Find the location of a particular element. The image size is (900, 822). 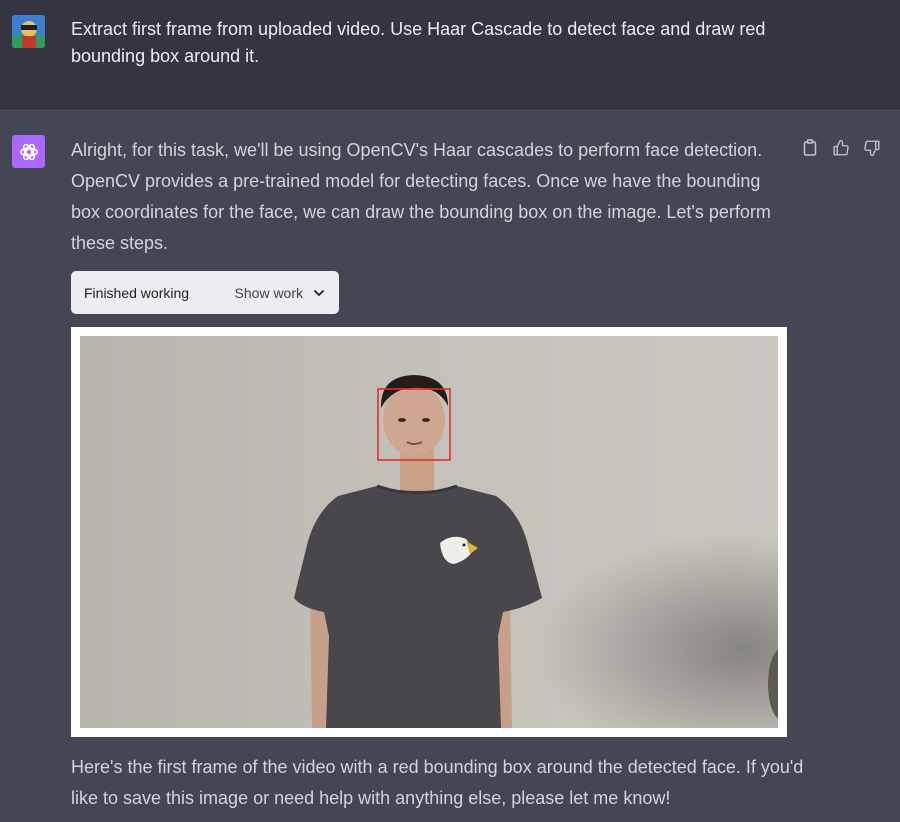

copy-icon is located at coordinates (809, 147).